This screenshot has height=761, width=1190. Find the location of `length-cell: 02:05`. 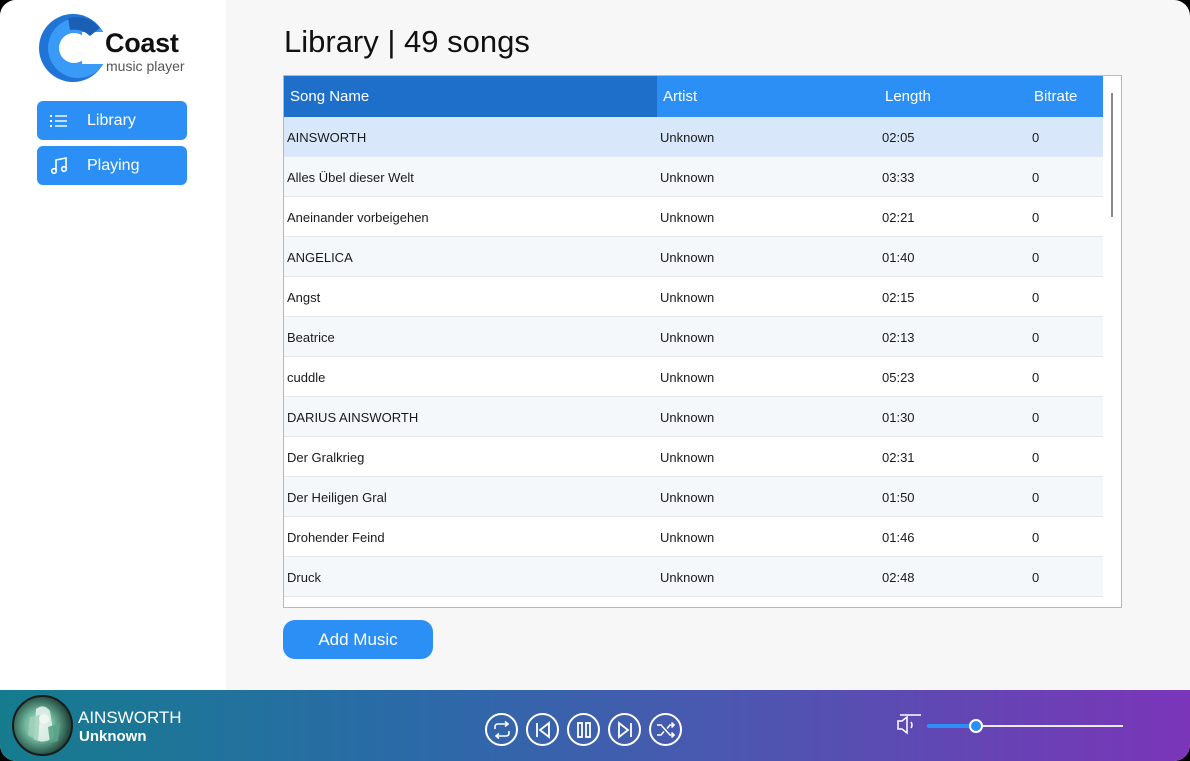

length-cell: 02:05 is located at coordinates (898, 137).